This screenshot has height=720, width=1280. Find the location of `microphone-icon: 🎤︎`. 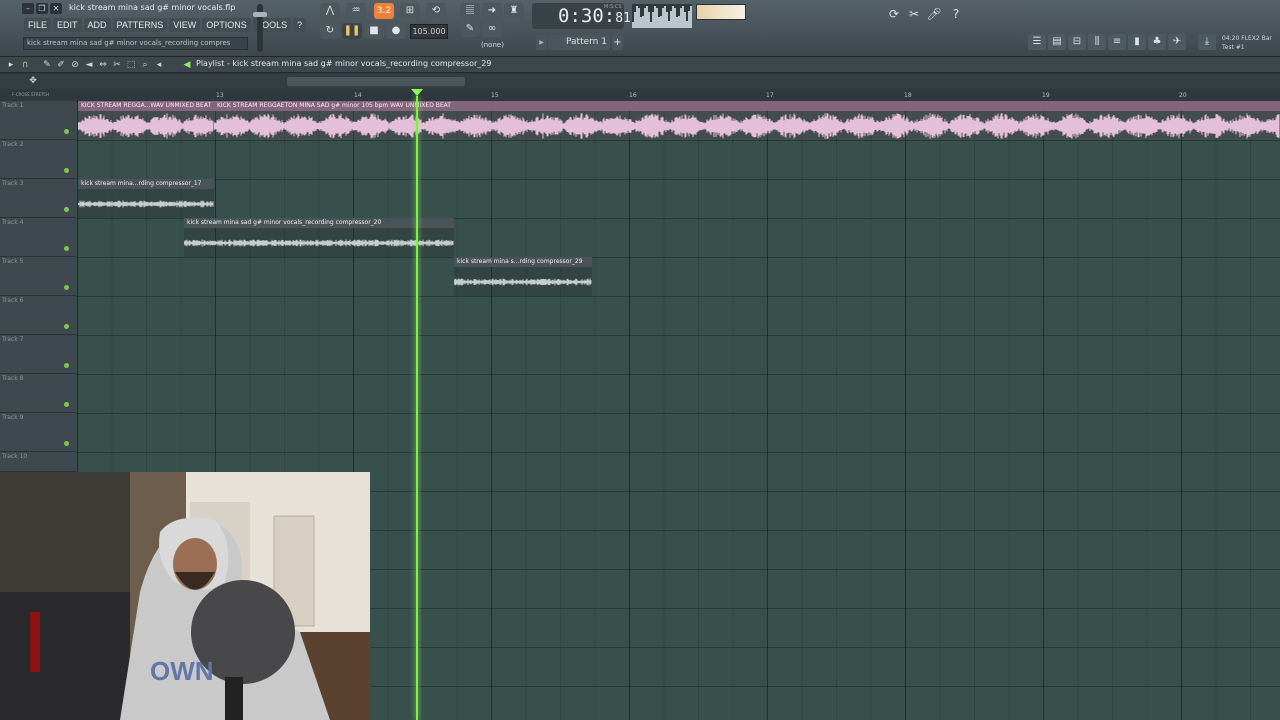

microphone-icon: 🎤︎ is located at coordinates (934, 14).